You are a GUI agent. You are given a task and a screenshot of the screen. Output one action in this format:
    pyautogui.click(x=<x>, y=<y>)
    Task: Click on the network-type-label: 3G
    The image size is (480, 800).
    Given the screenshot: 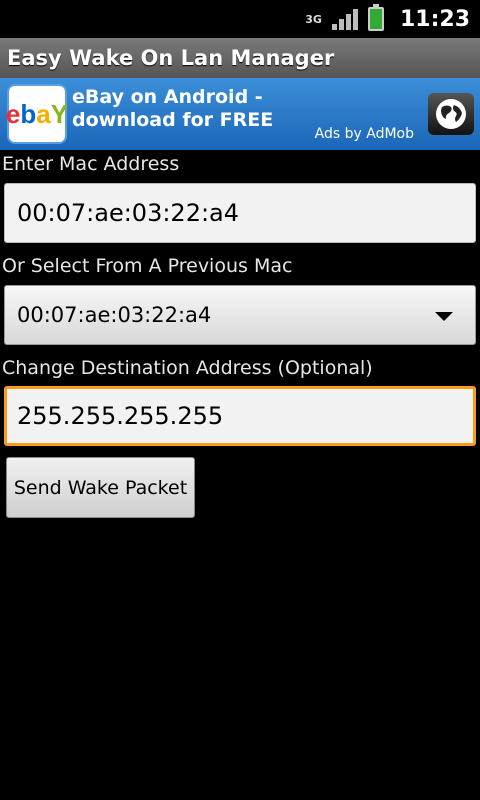 What is the action you would take?
    pyautogui.click(x=313, y=19)
    